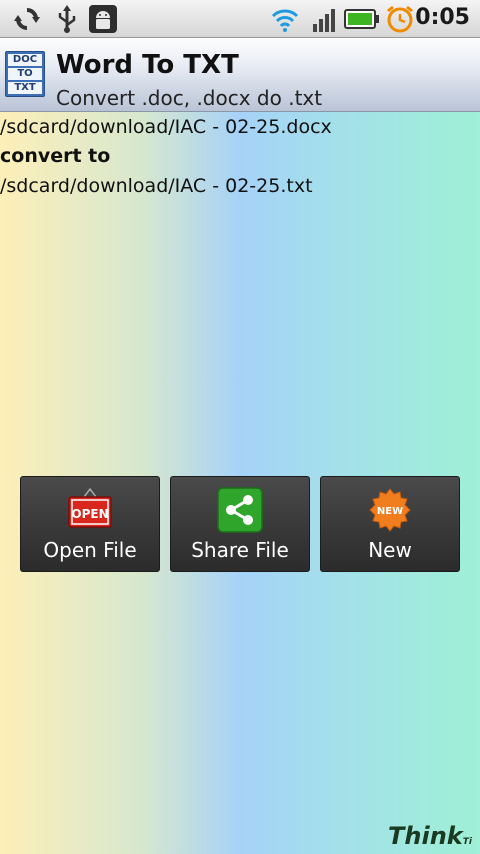 The image size is (480, 854). What do you see at coordinates (240, 510) in the screenshot?
I see `share-icon` at bounding box center [240, 510].